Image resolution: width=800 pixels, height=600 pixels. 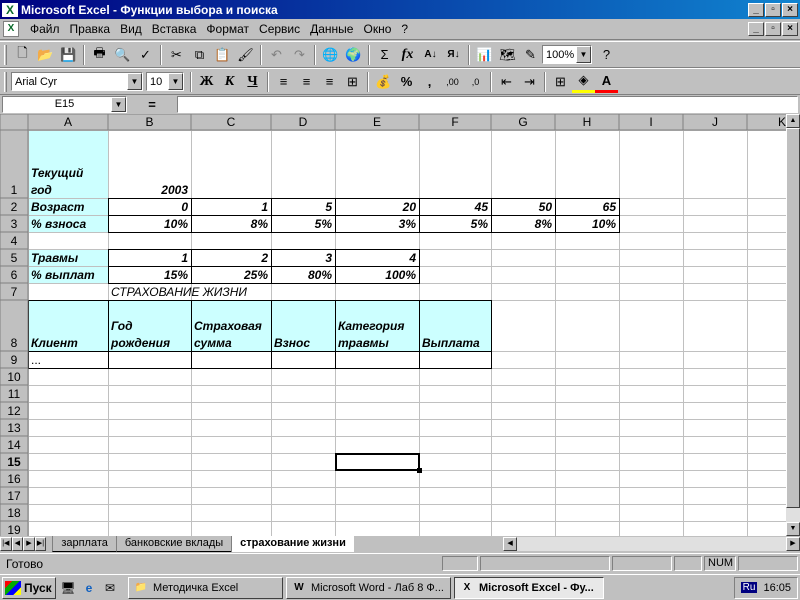 What do you see at coordinates (377, 122) in the screenshot?
I see `column-header-label: E` at bounding box center [377, 122].